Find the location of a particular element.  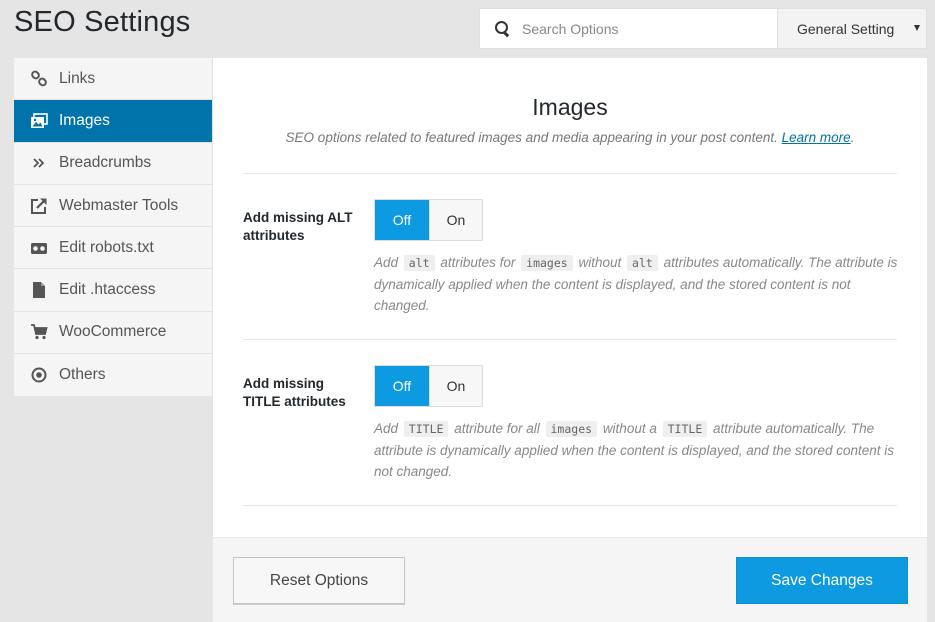

toggle-title-attributes: Off On is located at coordinates (428, 386).